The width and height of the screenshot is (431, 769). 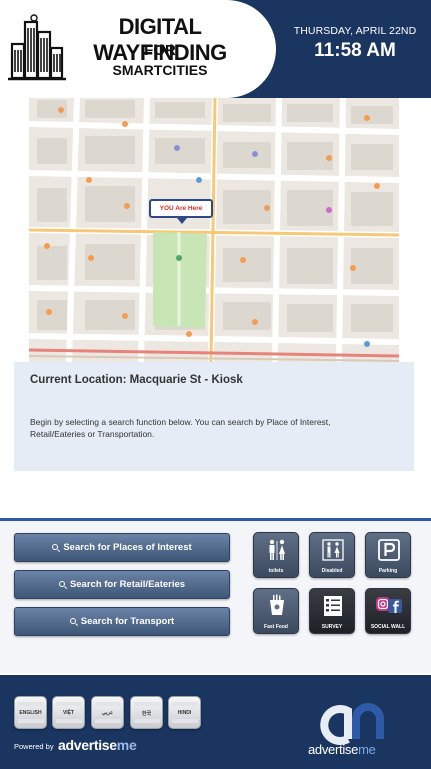 I want to click on fast-food-button: Fast Food, so click(x=276, y=611).